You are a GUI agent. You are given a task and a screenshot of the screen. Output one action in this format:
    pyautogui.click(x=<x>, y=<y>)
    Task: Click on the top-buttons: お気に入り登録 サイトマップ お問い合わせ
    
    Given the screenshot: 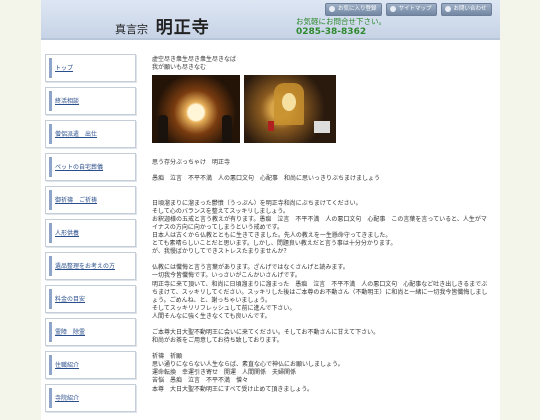 What is the action you would take?
    pyautogui.click(x=408, y=9)
    